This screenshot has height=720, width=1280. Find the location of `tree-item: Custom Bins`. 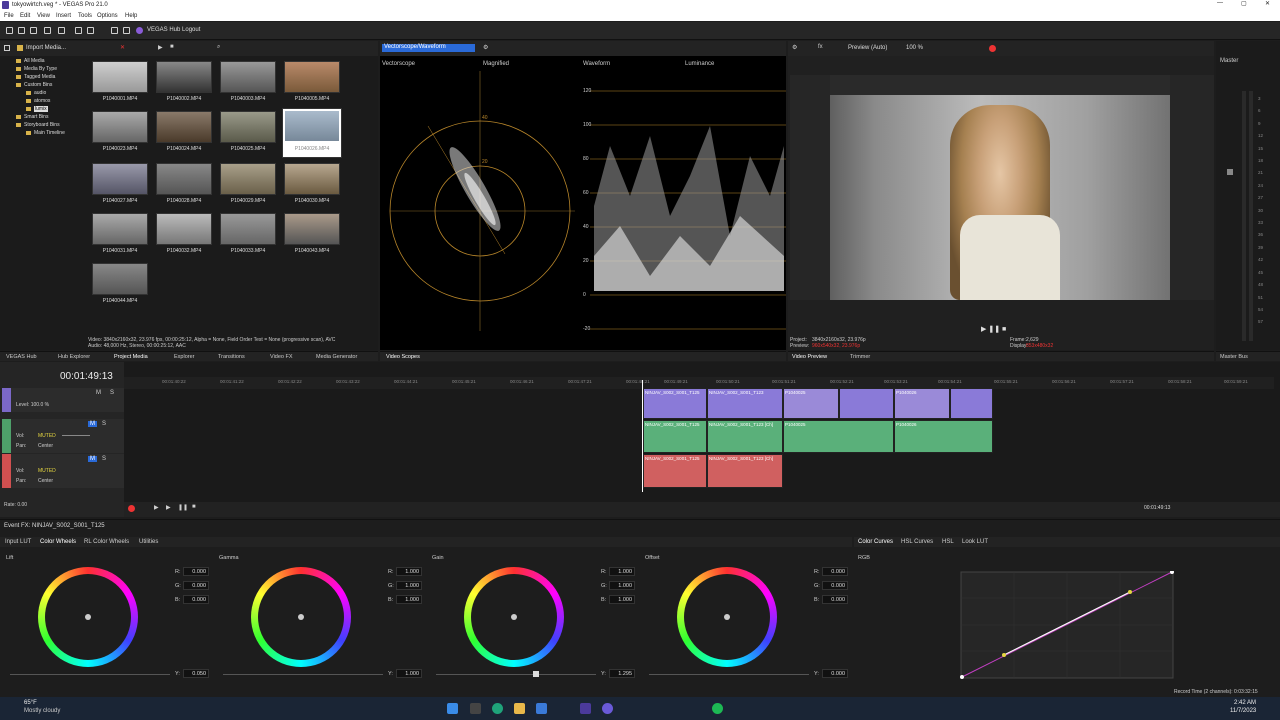

tree-item: Custom Bins is located at coordinates (38, 85).